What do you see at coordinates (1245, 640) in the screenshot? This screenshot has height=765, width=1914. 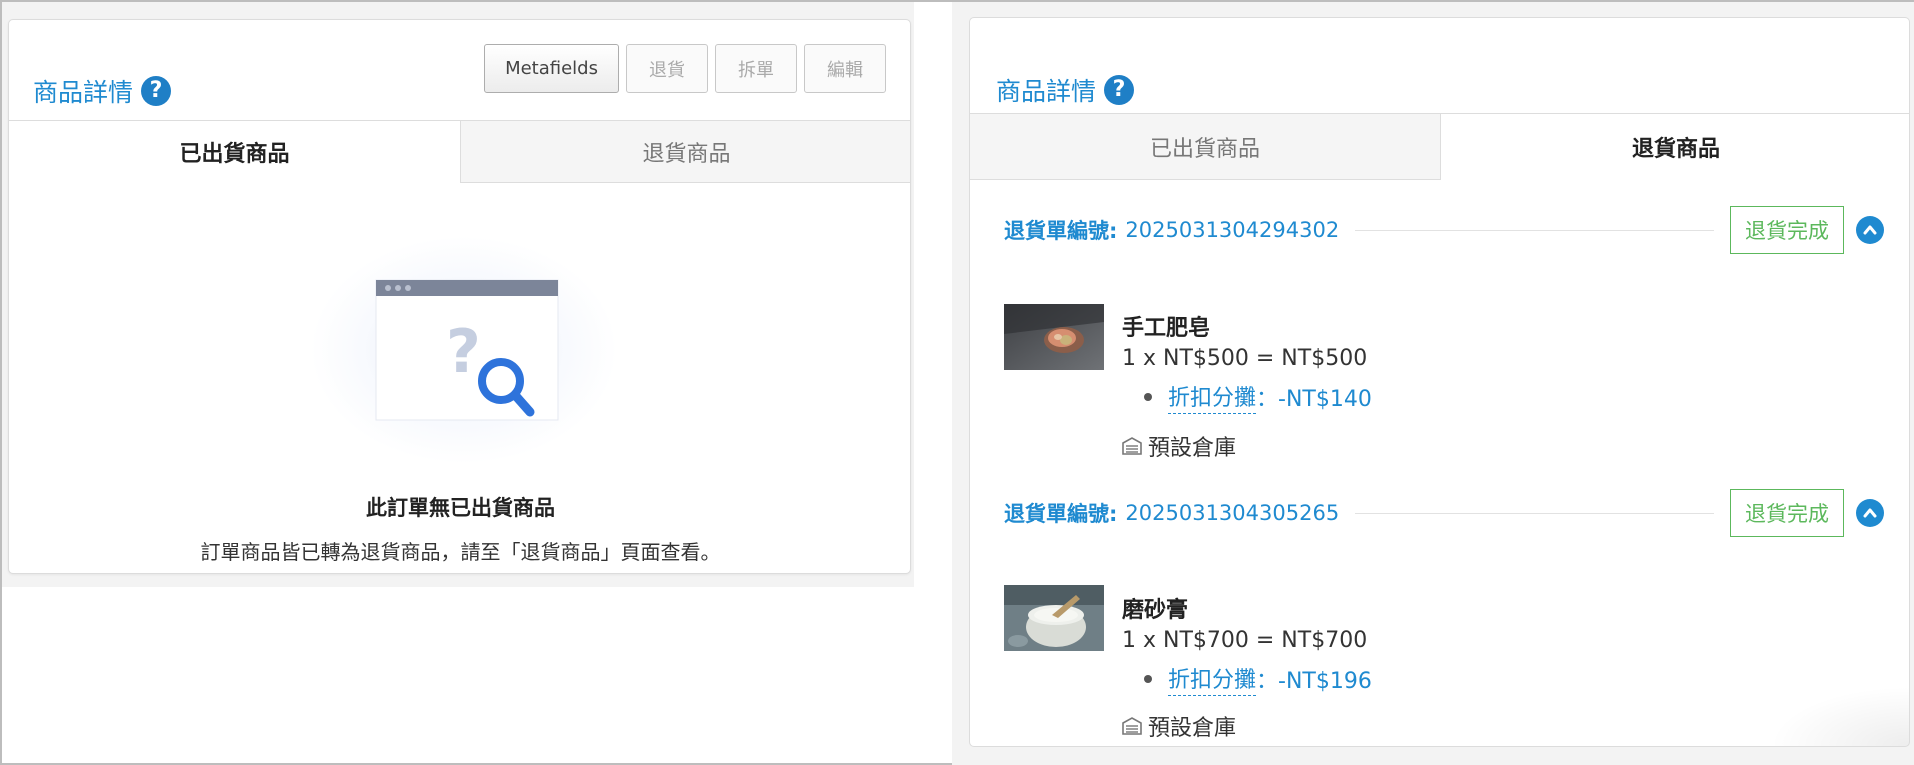 I see `price-line: 1 x NT$700 = NT$700` at bounding box center [1245, 640].